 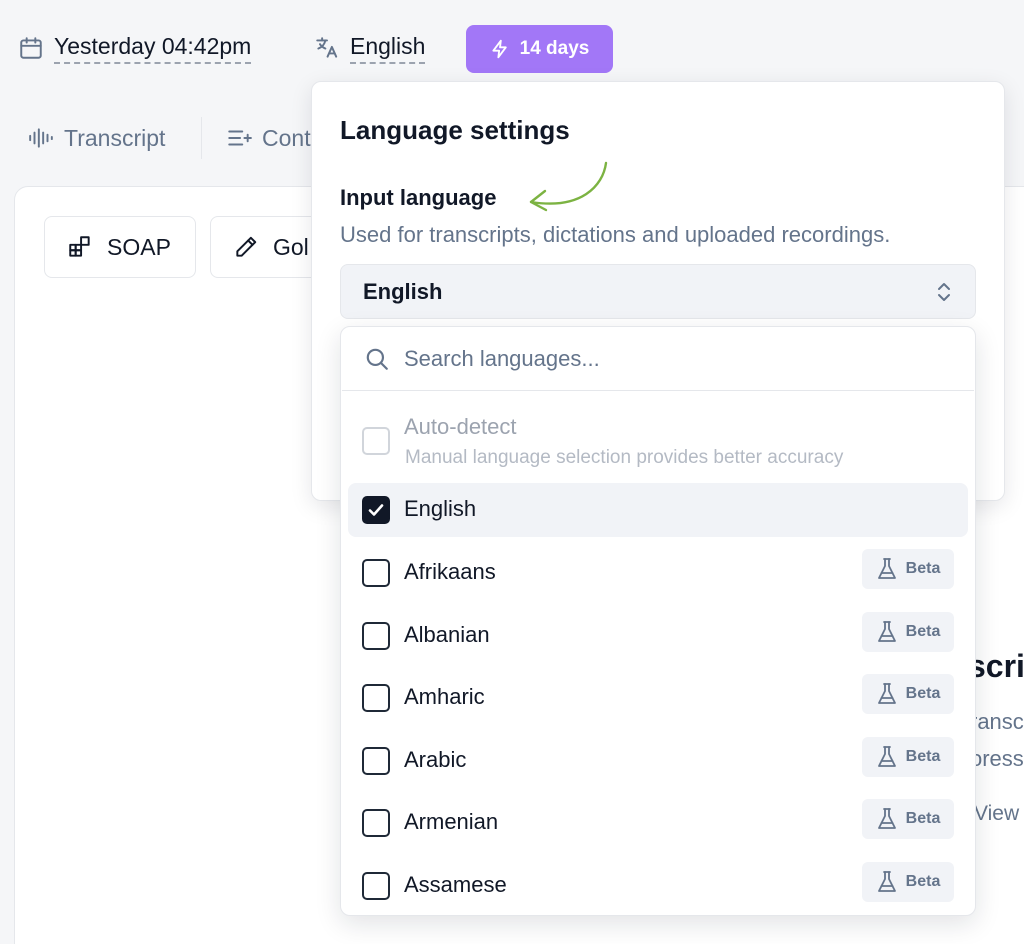 I want to click on language-option-label: Amharic, so click(x=444, y=696).